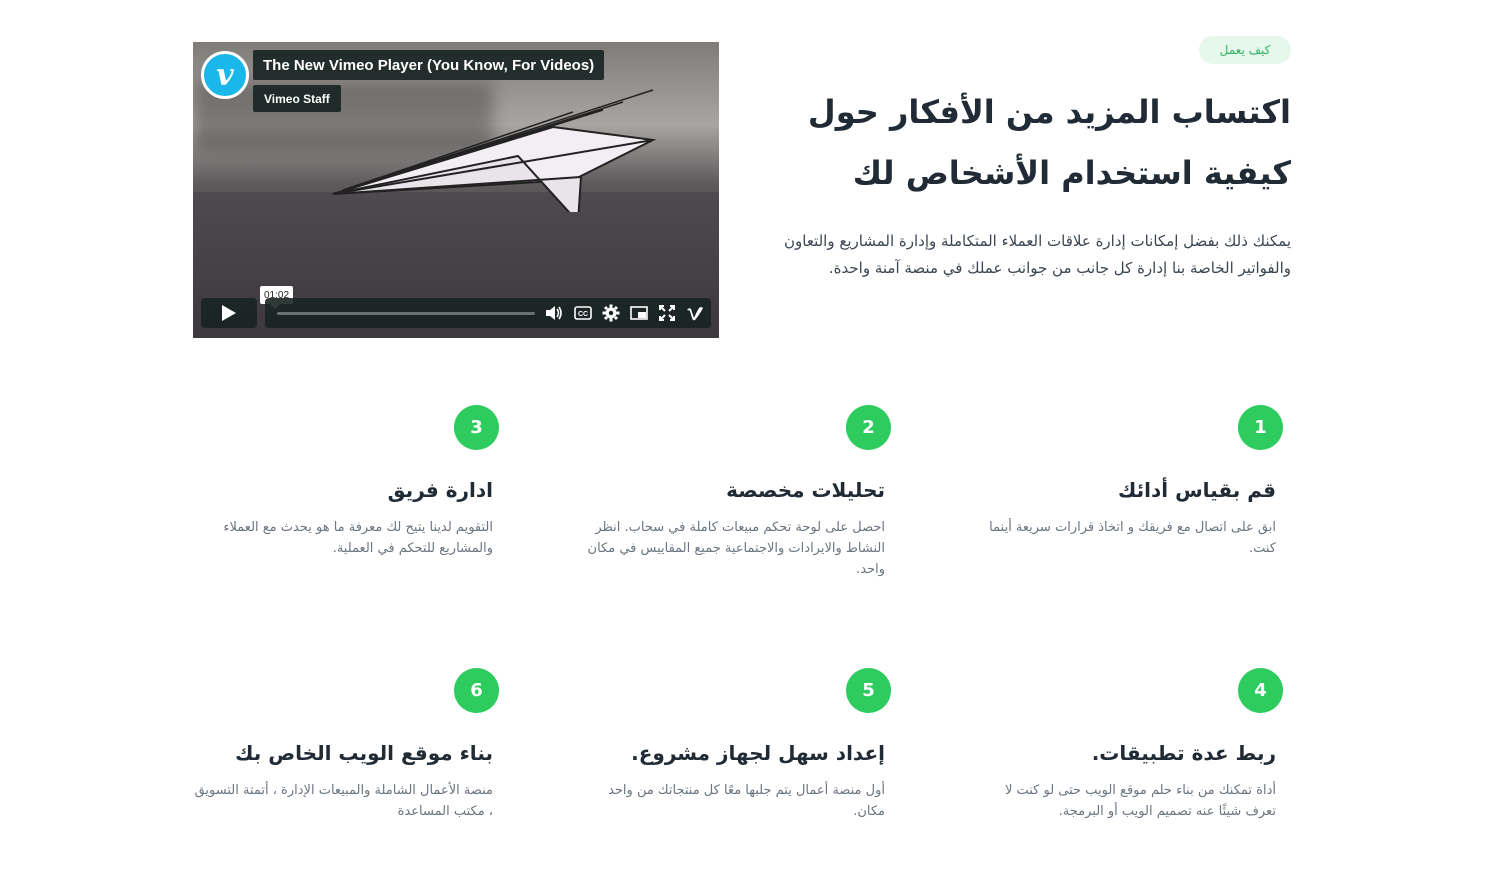  I want to click on pip-icon, so click(639, 313).